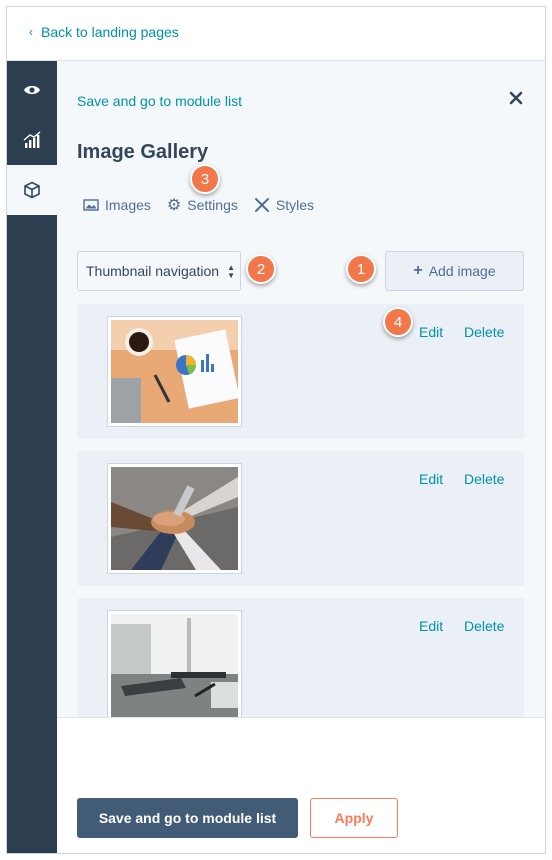 This screenshot has height=860, width=552. I want to click on plus-icon: +, so click(418, 270).